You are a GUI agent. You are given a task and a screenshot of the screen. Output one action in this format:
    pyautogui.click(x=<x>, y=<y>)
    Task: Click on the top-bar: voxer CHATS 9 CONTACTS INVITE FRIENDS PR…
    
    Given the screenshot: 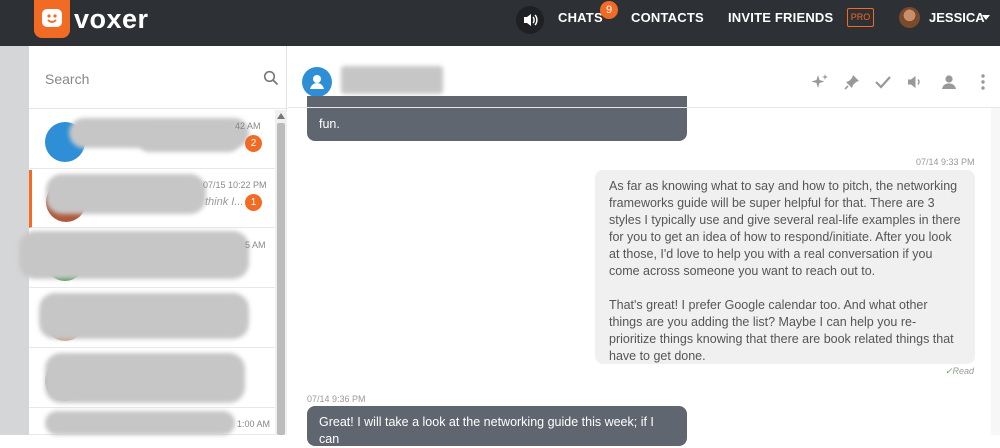 What is the action you would take?
    pyautogui.click(x=500, y=23)
    